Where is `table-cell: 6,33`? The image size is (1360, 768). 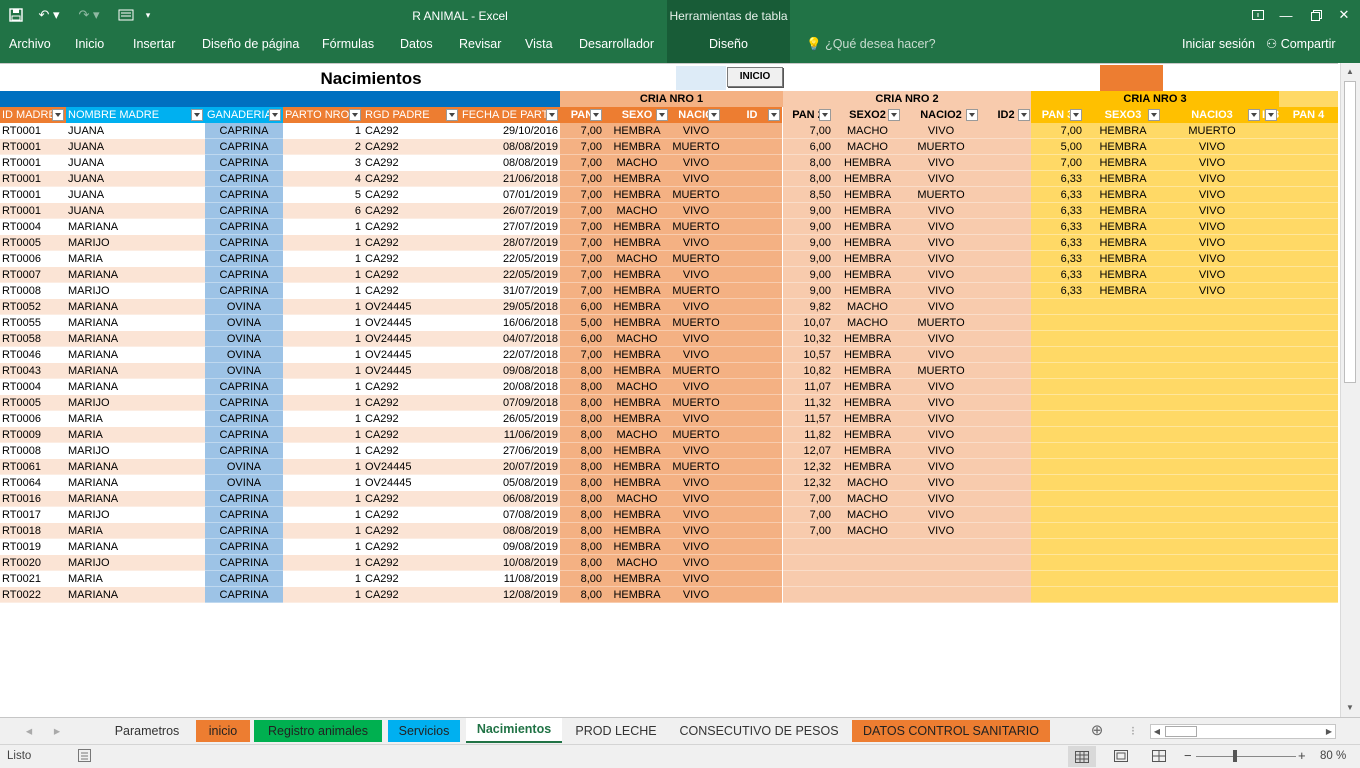
table-cell: 6,33 is located at coordinates (1057, 195).